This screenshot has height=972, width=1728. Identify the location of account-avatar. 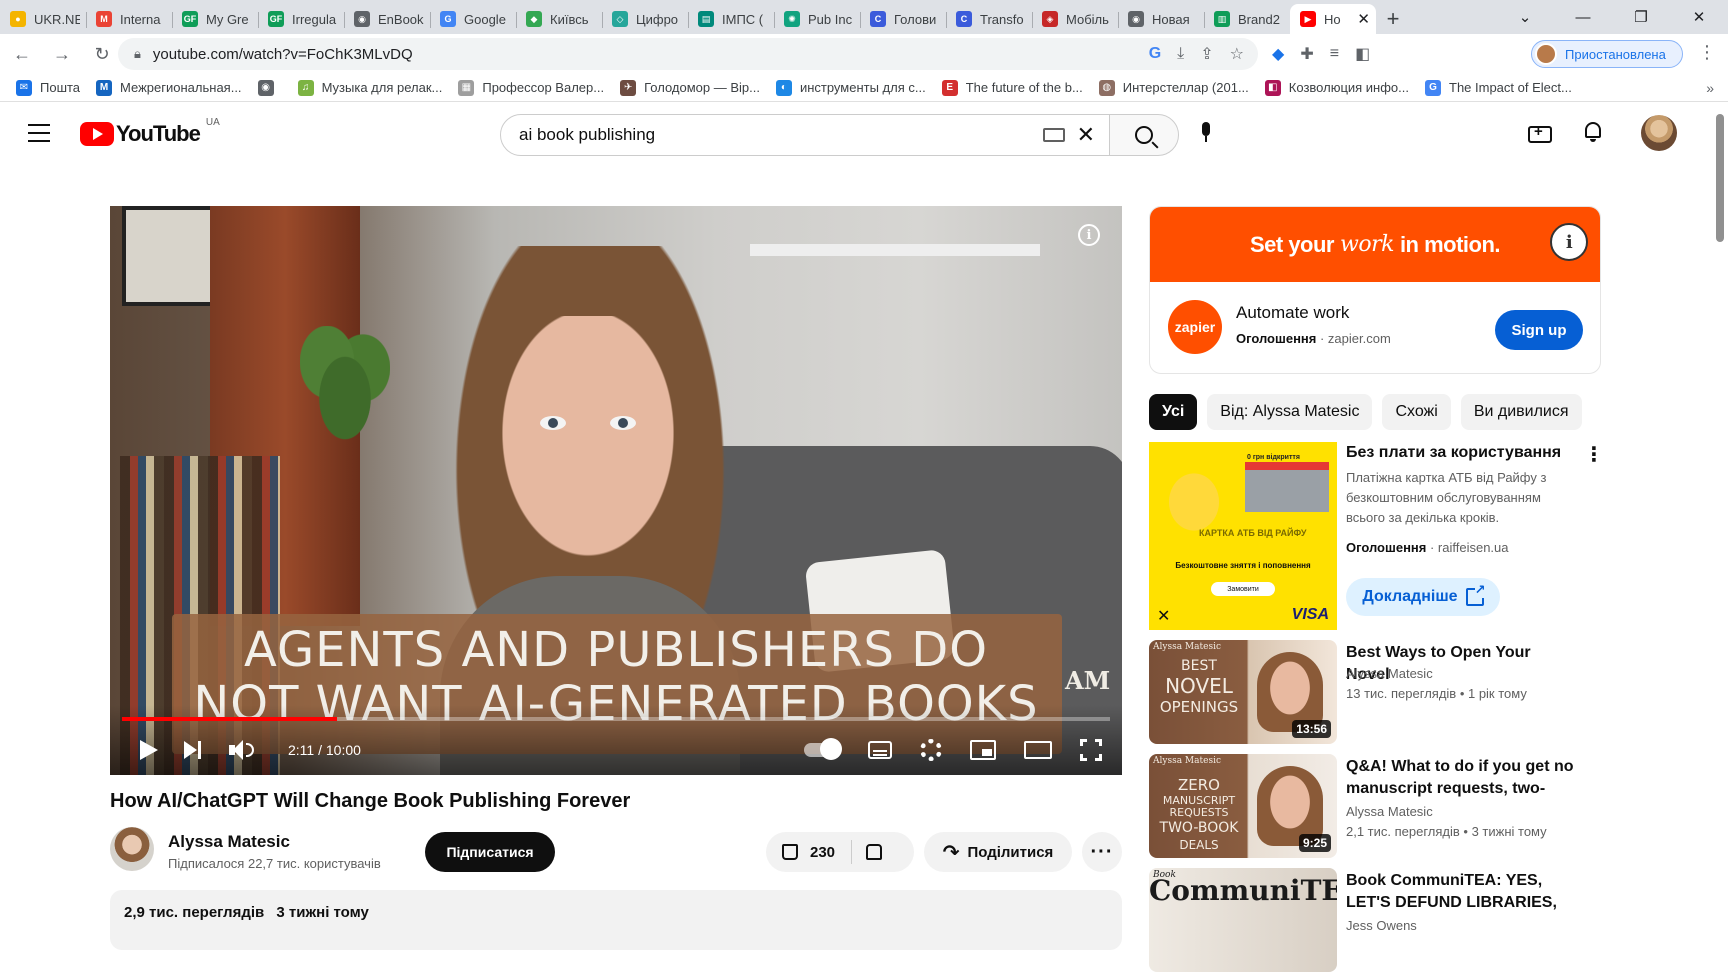
(1659, 133).